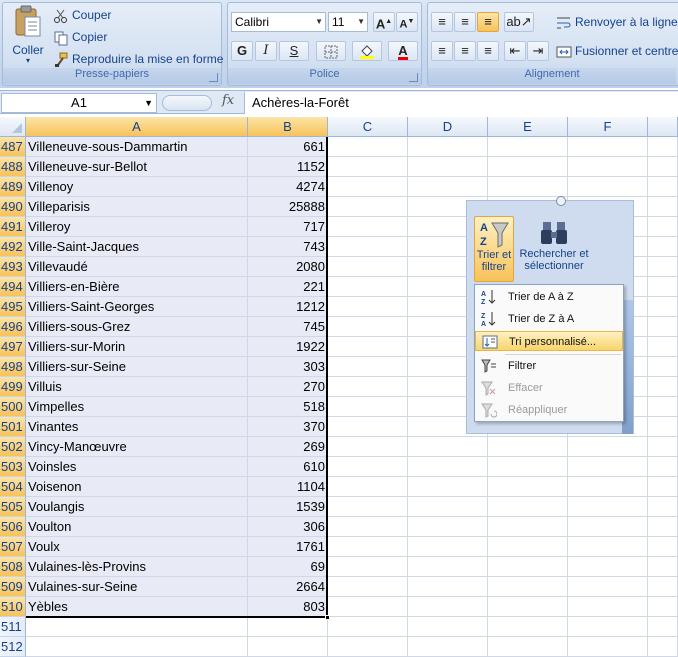  Describe the element at coordinates (331, 51) in the screenshot. I see `borders-button` at that location.